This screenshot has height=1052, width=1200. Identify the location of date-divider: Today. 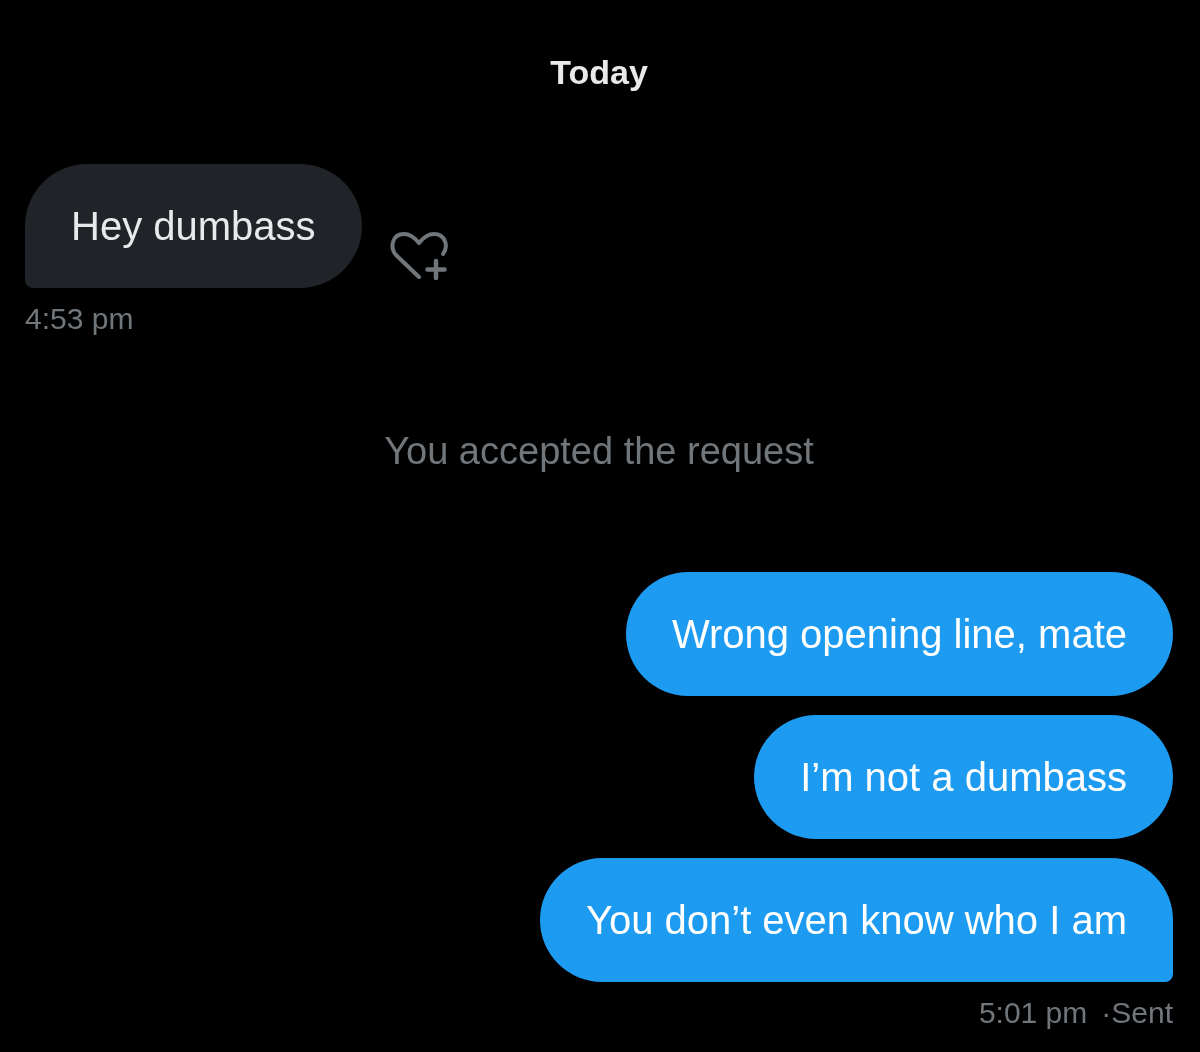
(599, 72).